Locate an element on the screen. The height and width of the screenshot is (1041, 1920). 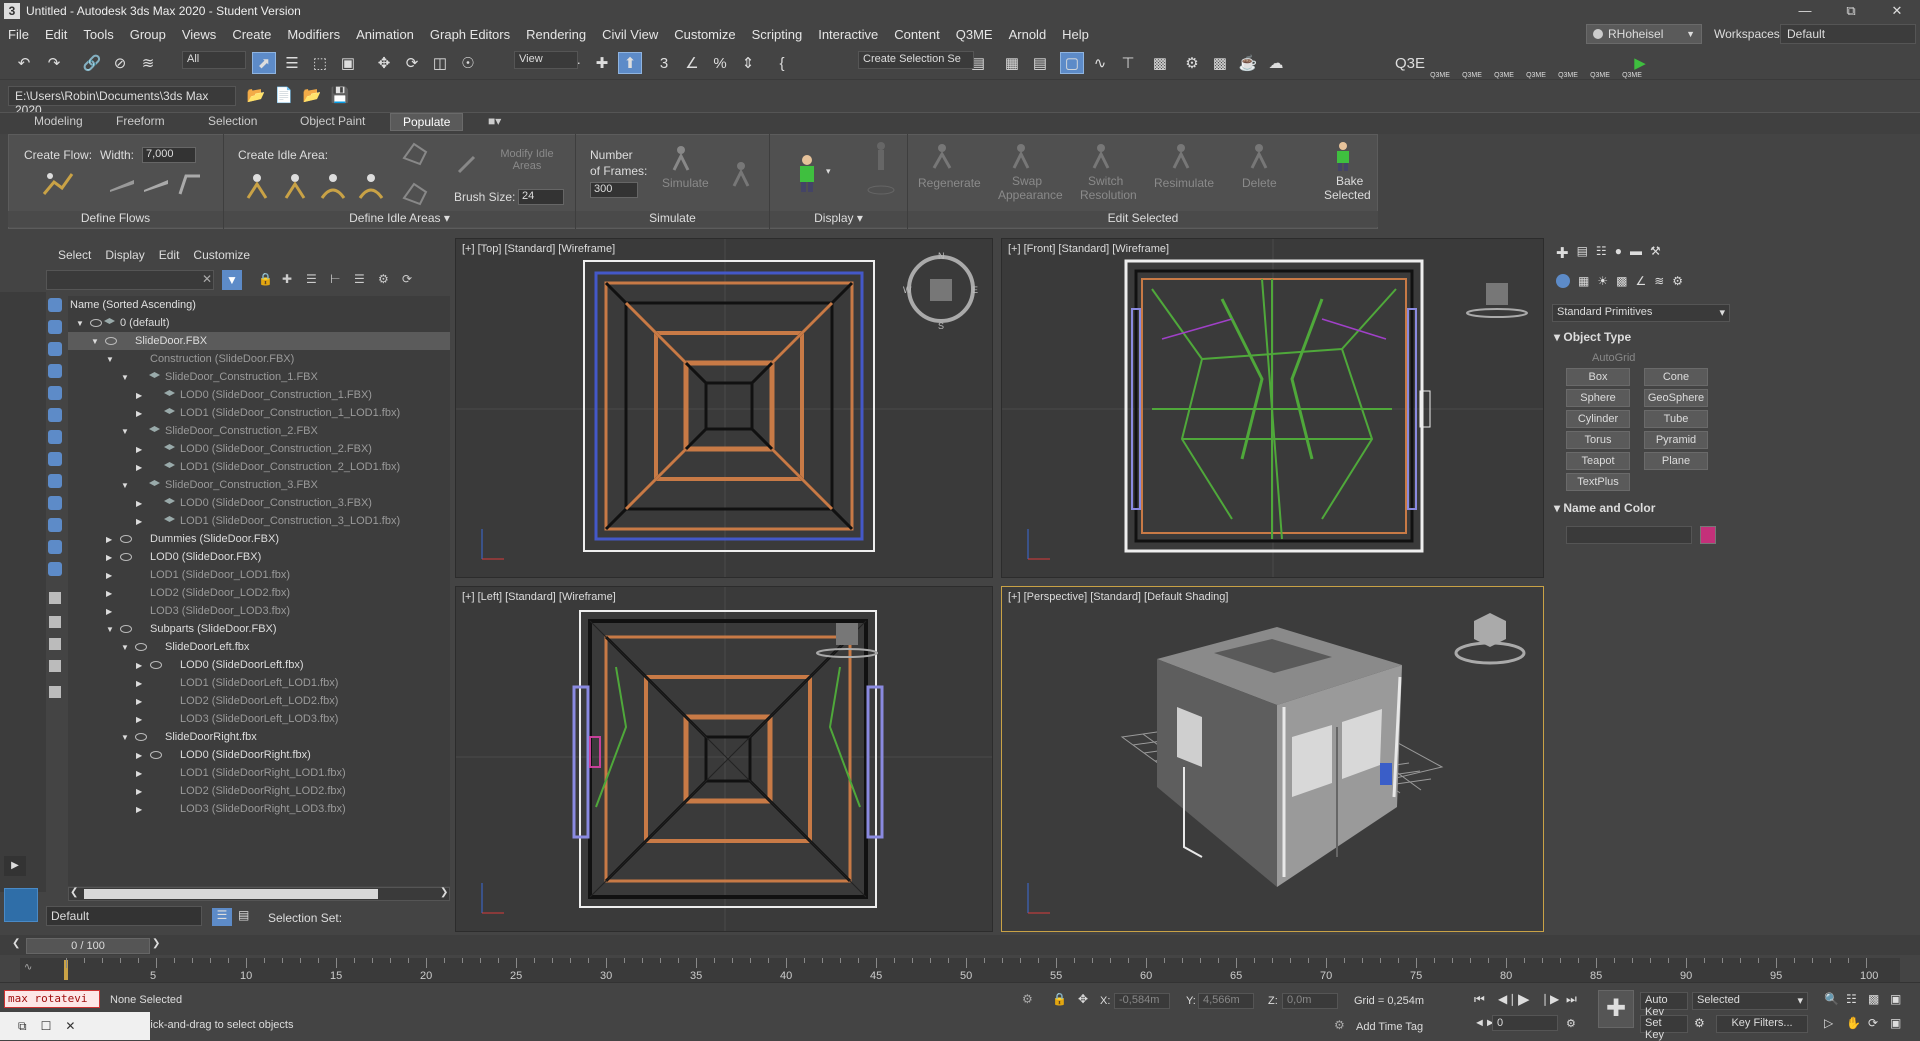
isolate-selection-icon: ⚙ is located at coordinates (1027, 999).